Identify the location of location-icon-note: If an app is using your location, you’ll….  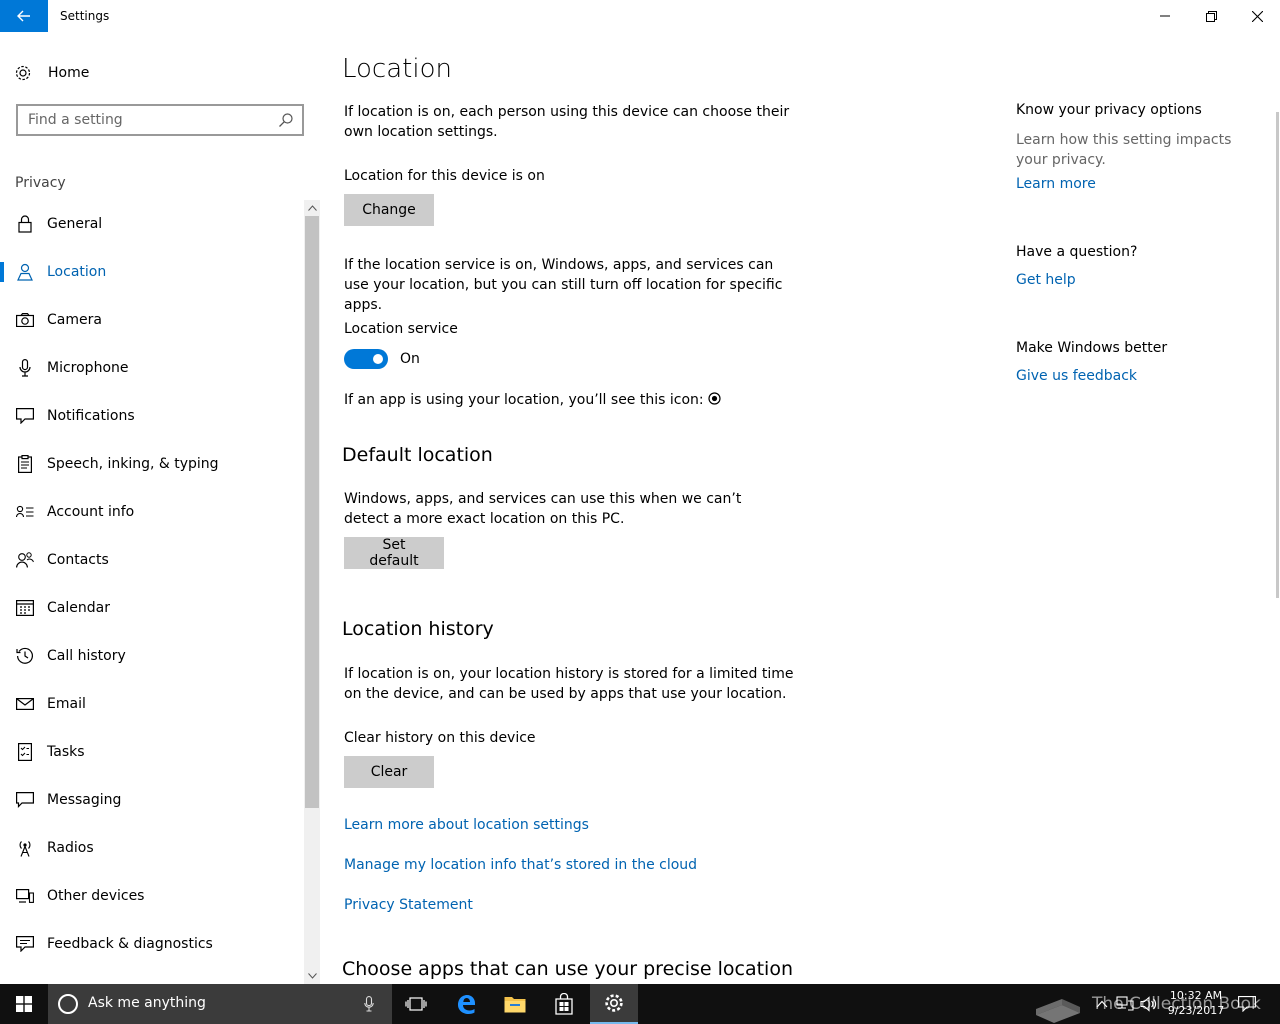
(544, 400).